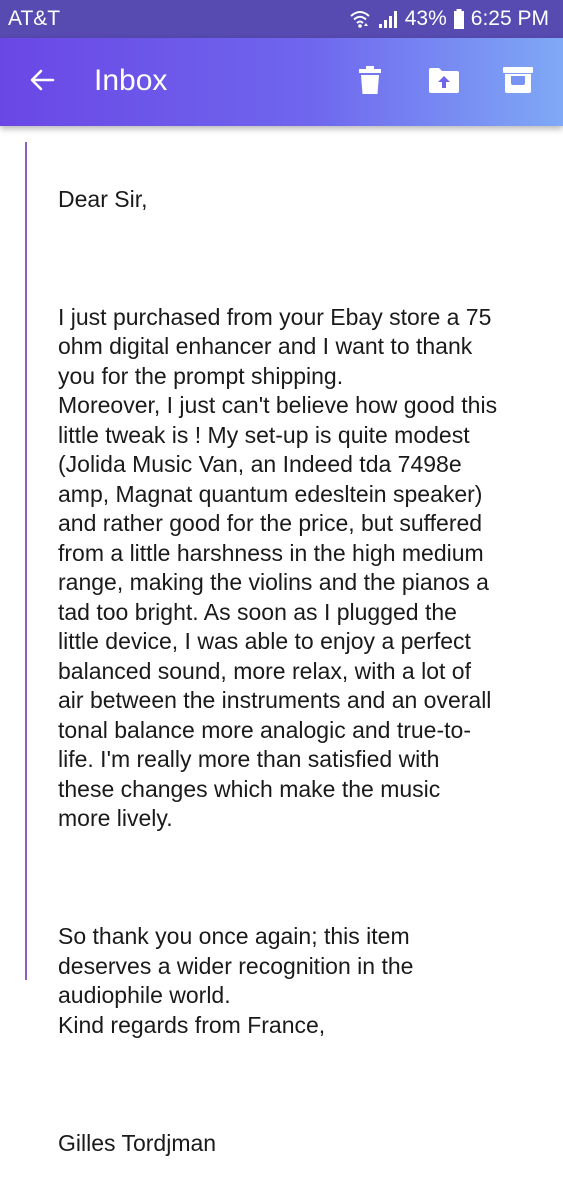 The width and height of the screenshot is (563, 1188). Describe the element at coordinates (26, 561) in the screenshot. I see `quote-bar` at that location.